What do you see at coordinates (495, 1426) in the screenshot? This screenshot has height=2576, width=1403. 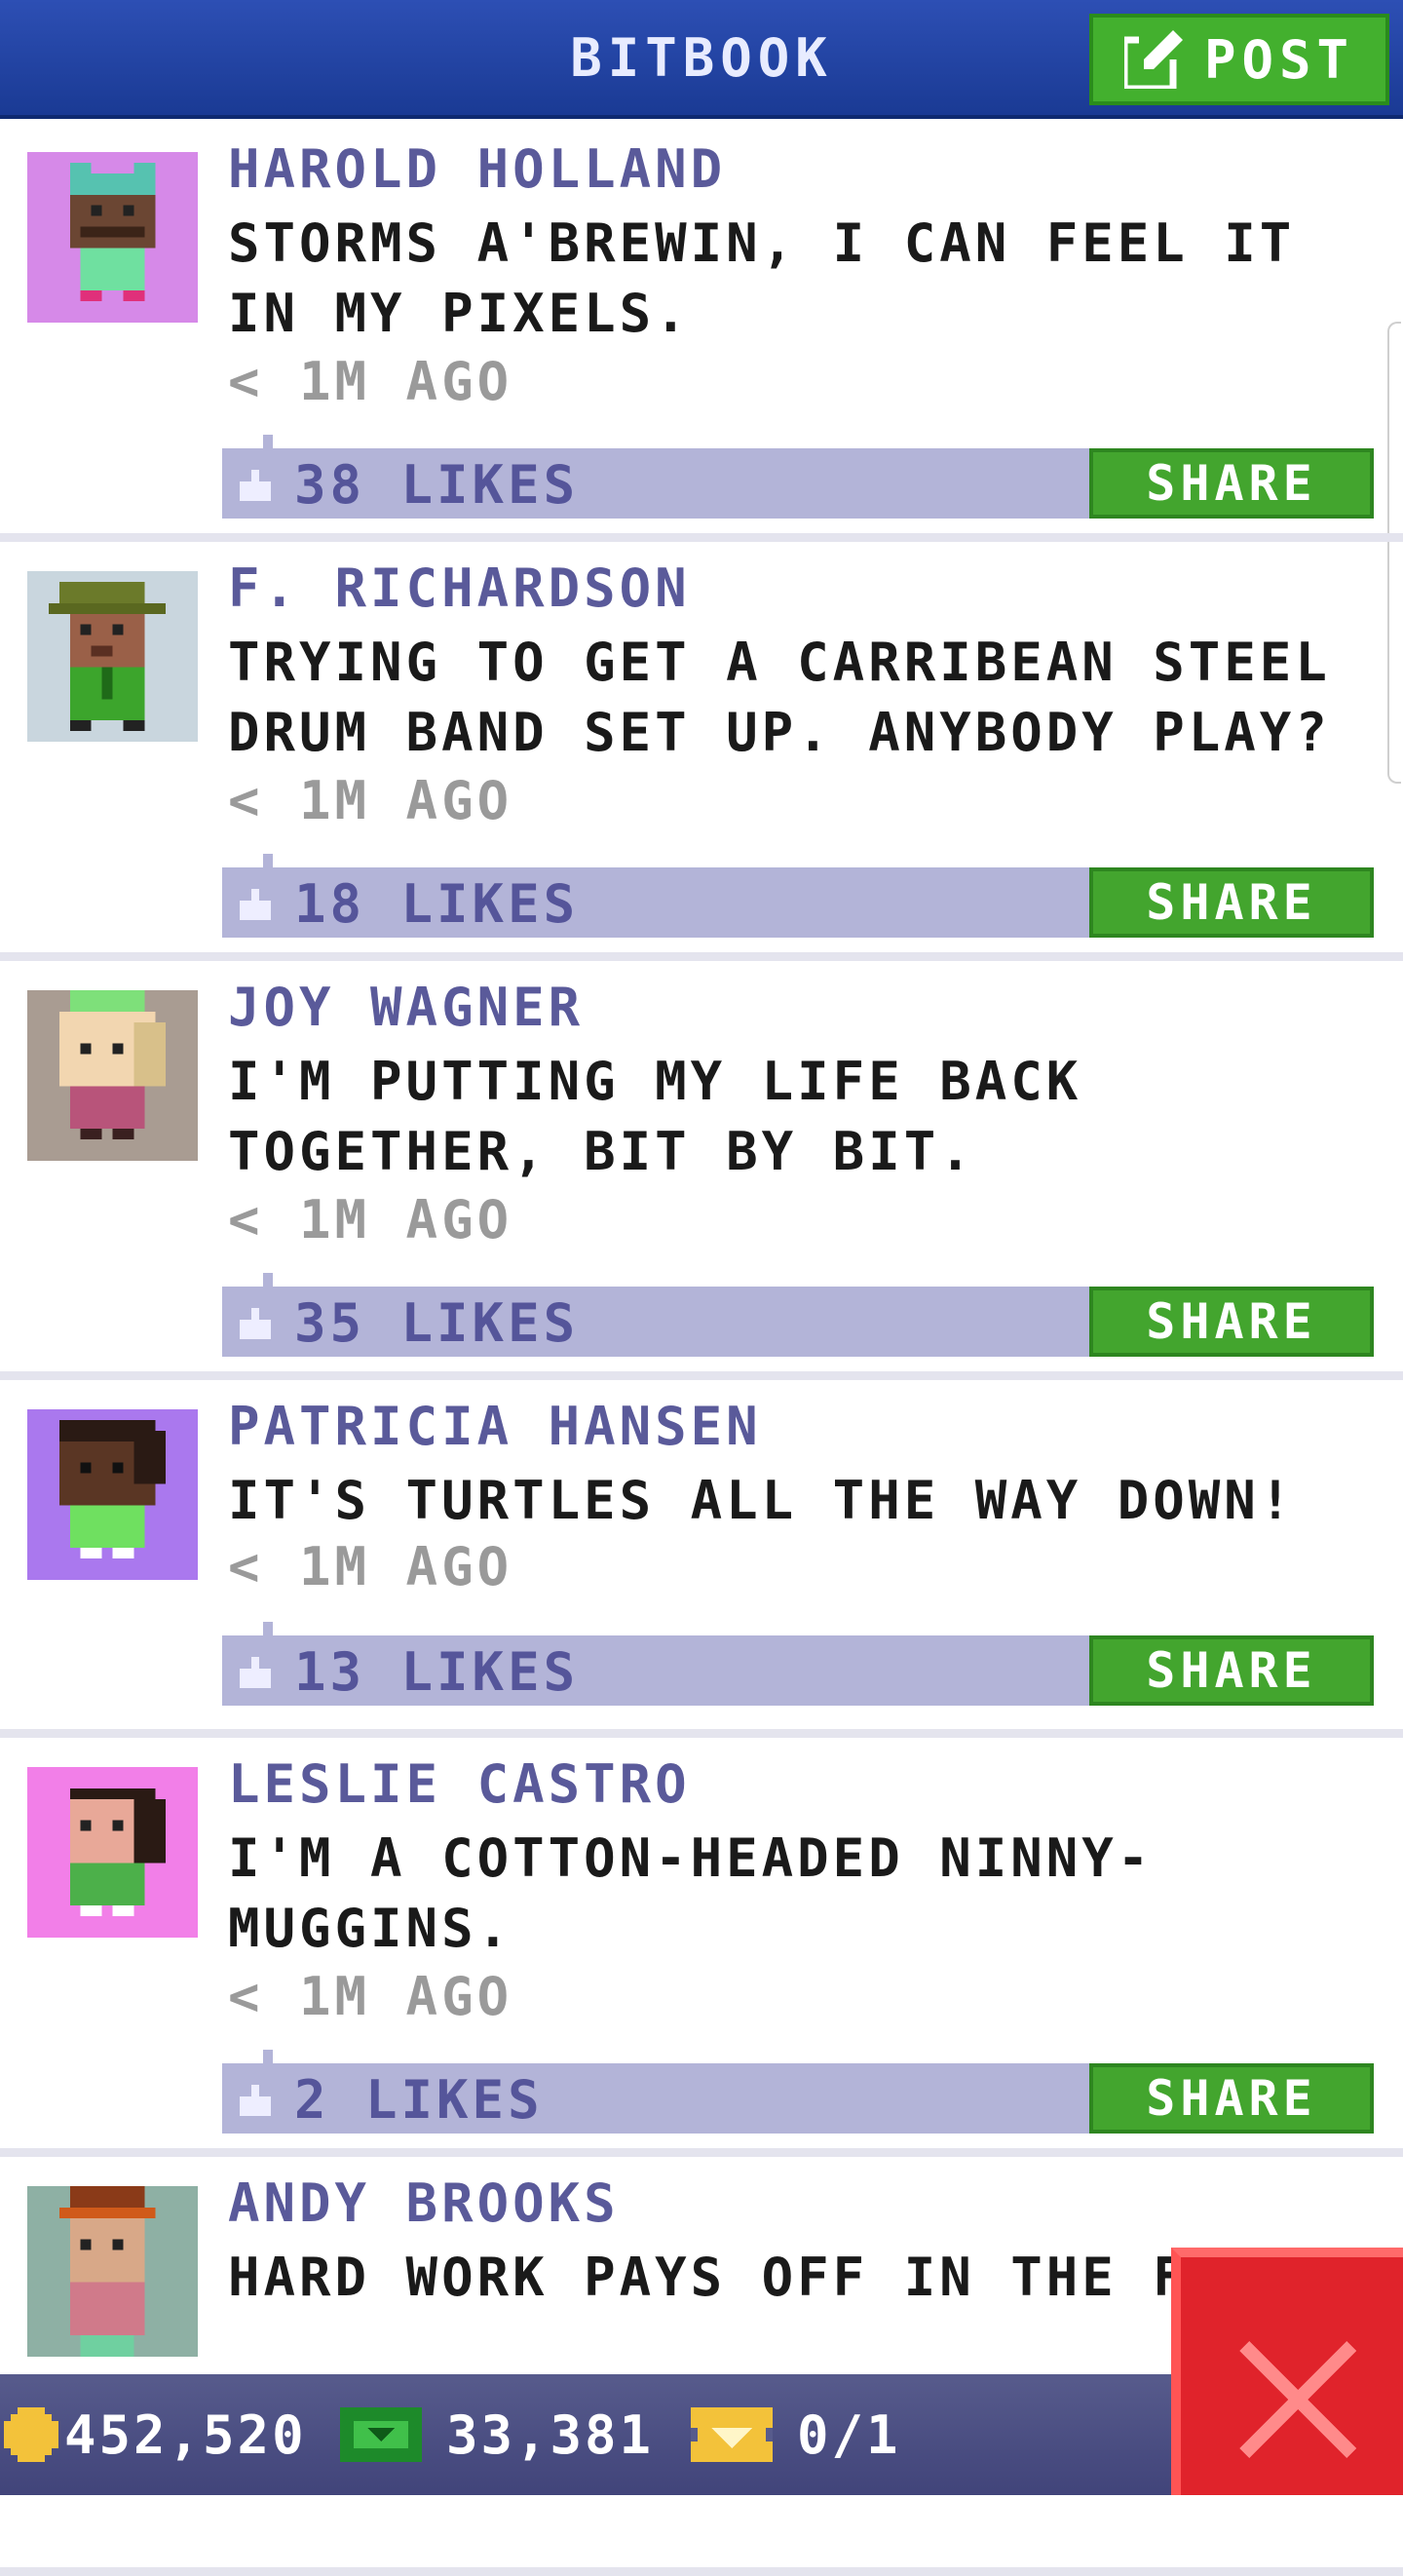 I see `post-author: PATRICIA HANSEN` at bounding box center [495, 1426].